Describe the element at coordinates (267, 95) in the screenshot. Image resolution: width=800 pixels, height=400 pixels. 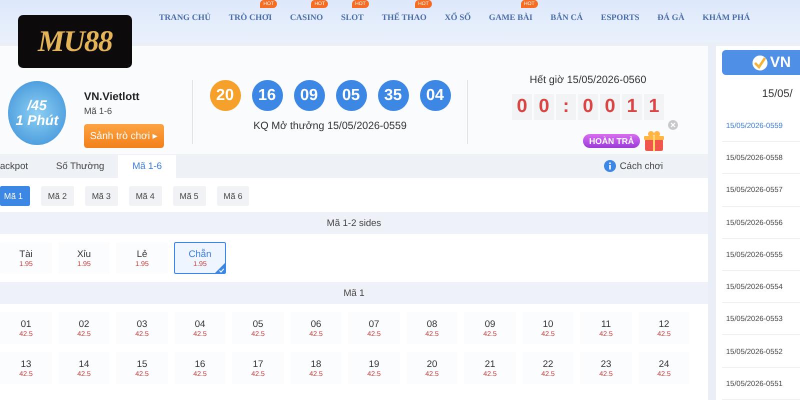
I see `result-ball: 16` at that location.